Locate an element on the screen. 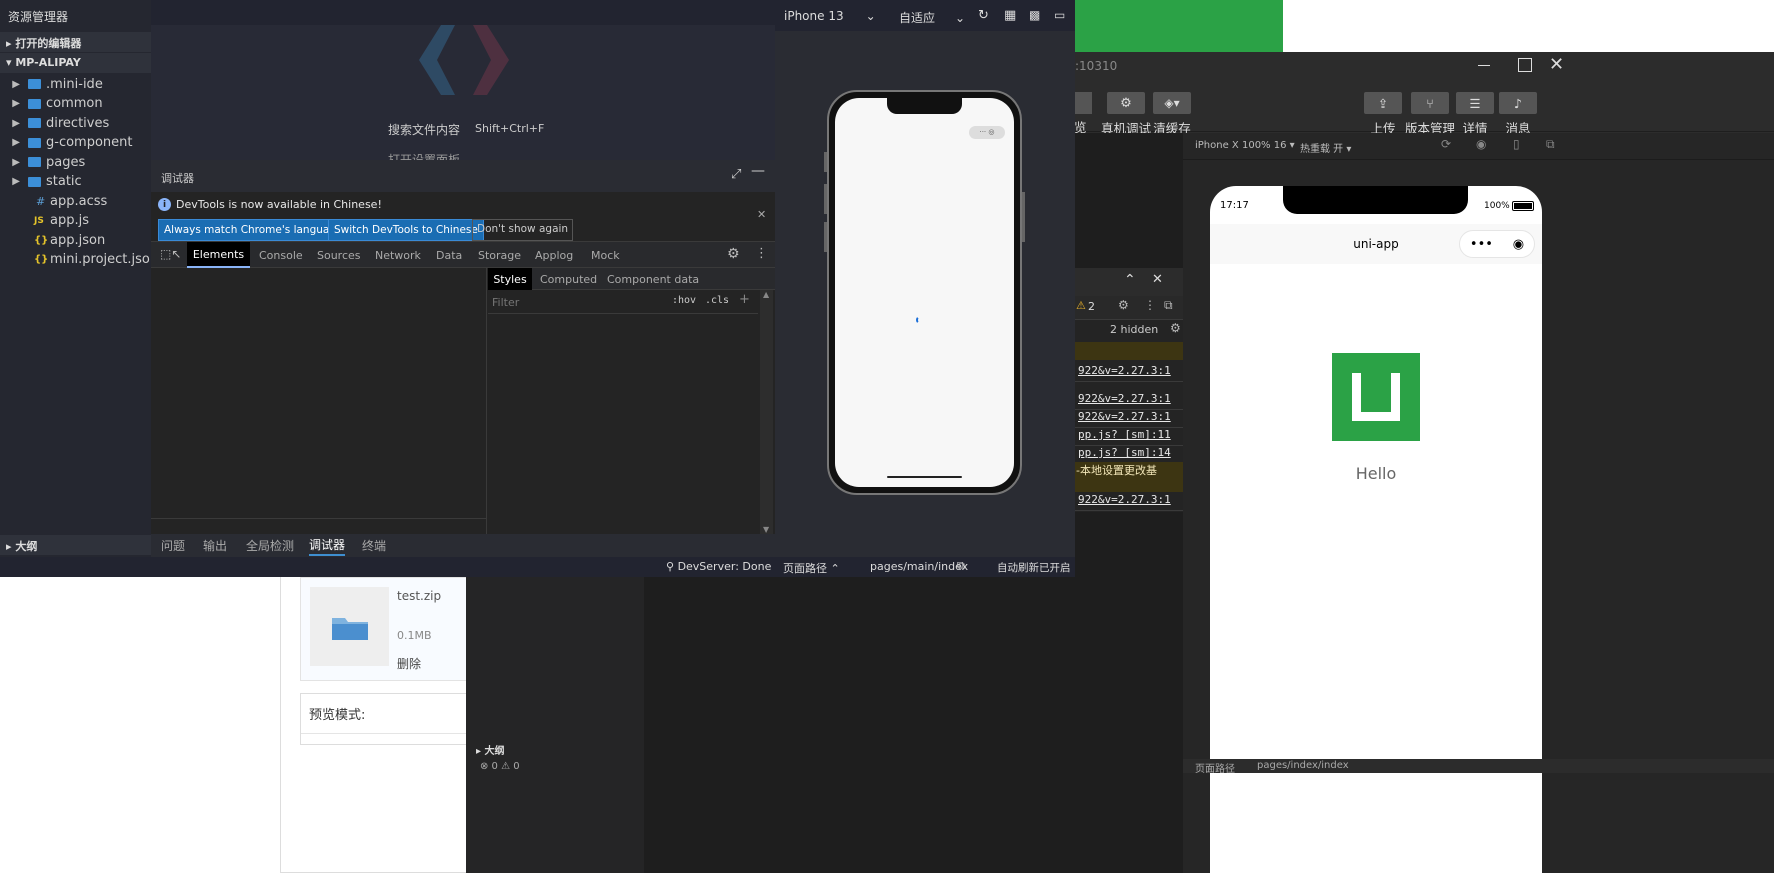 This screenshot has width=1774, height=876. tab-elements: Elements is located at coordinates (218, 255).